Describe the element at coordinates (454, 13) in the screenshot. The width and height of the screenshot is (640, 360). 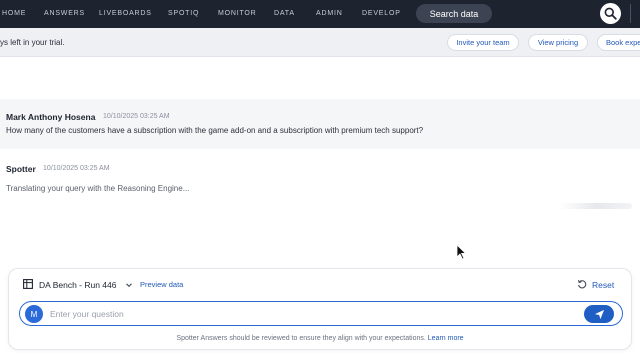
I see `search-data-button: Search data` at that location.